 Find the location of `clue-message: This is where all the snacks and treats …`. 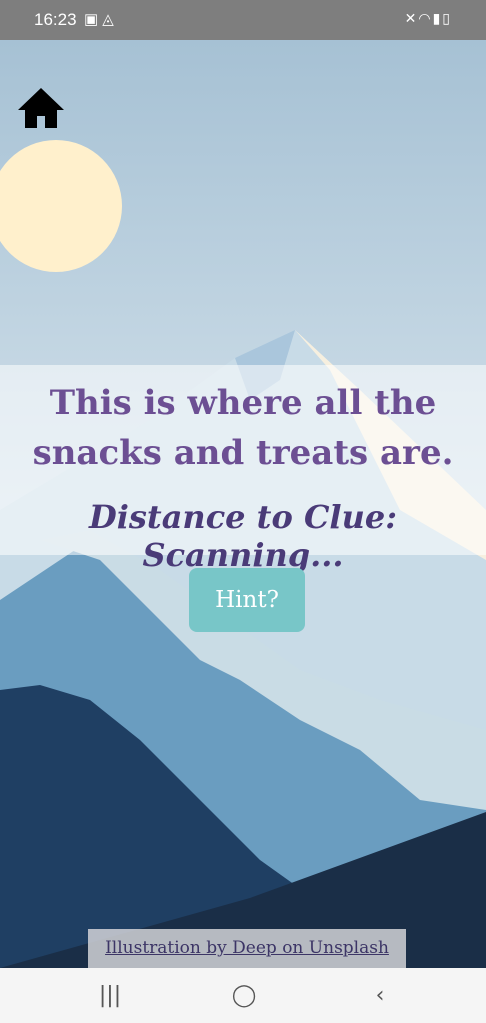

clue-message: This is where all the snacks and treats … is located at coordinates (243, 428).